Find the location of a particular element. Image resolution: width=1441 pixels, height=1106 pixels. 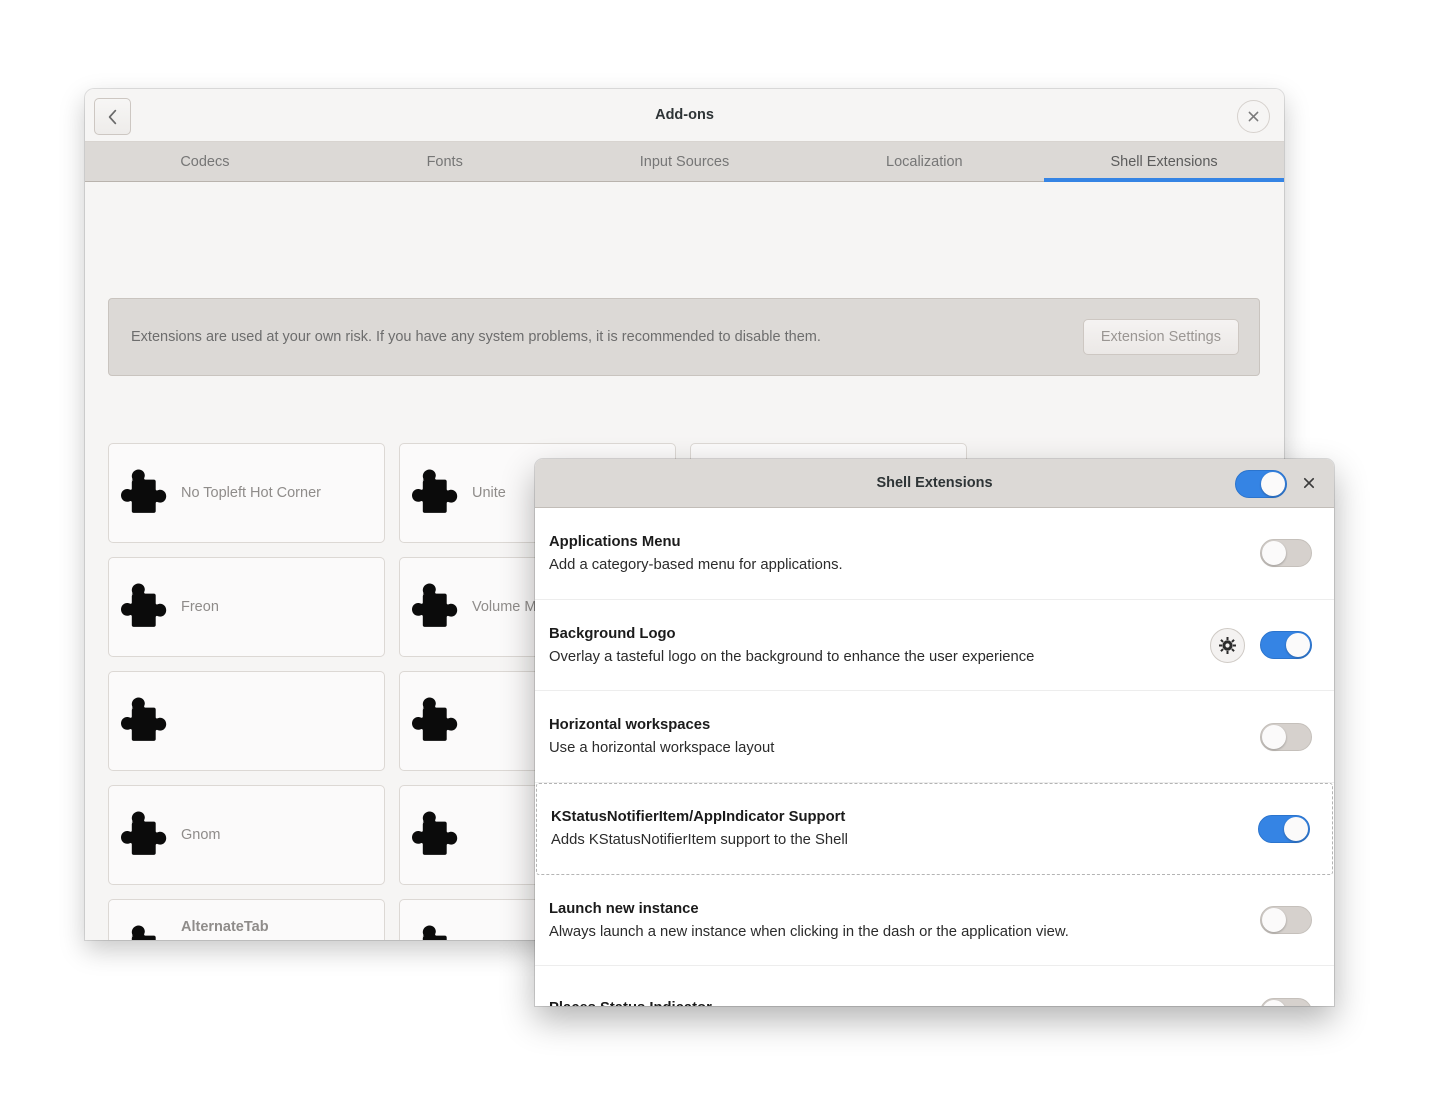

dialog-close-button is located at coordinates (1309, 483).